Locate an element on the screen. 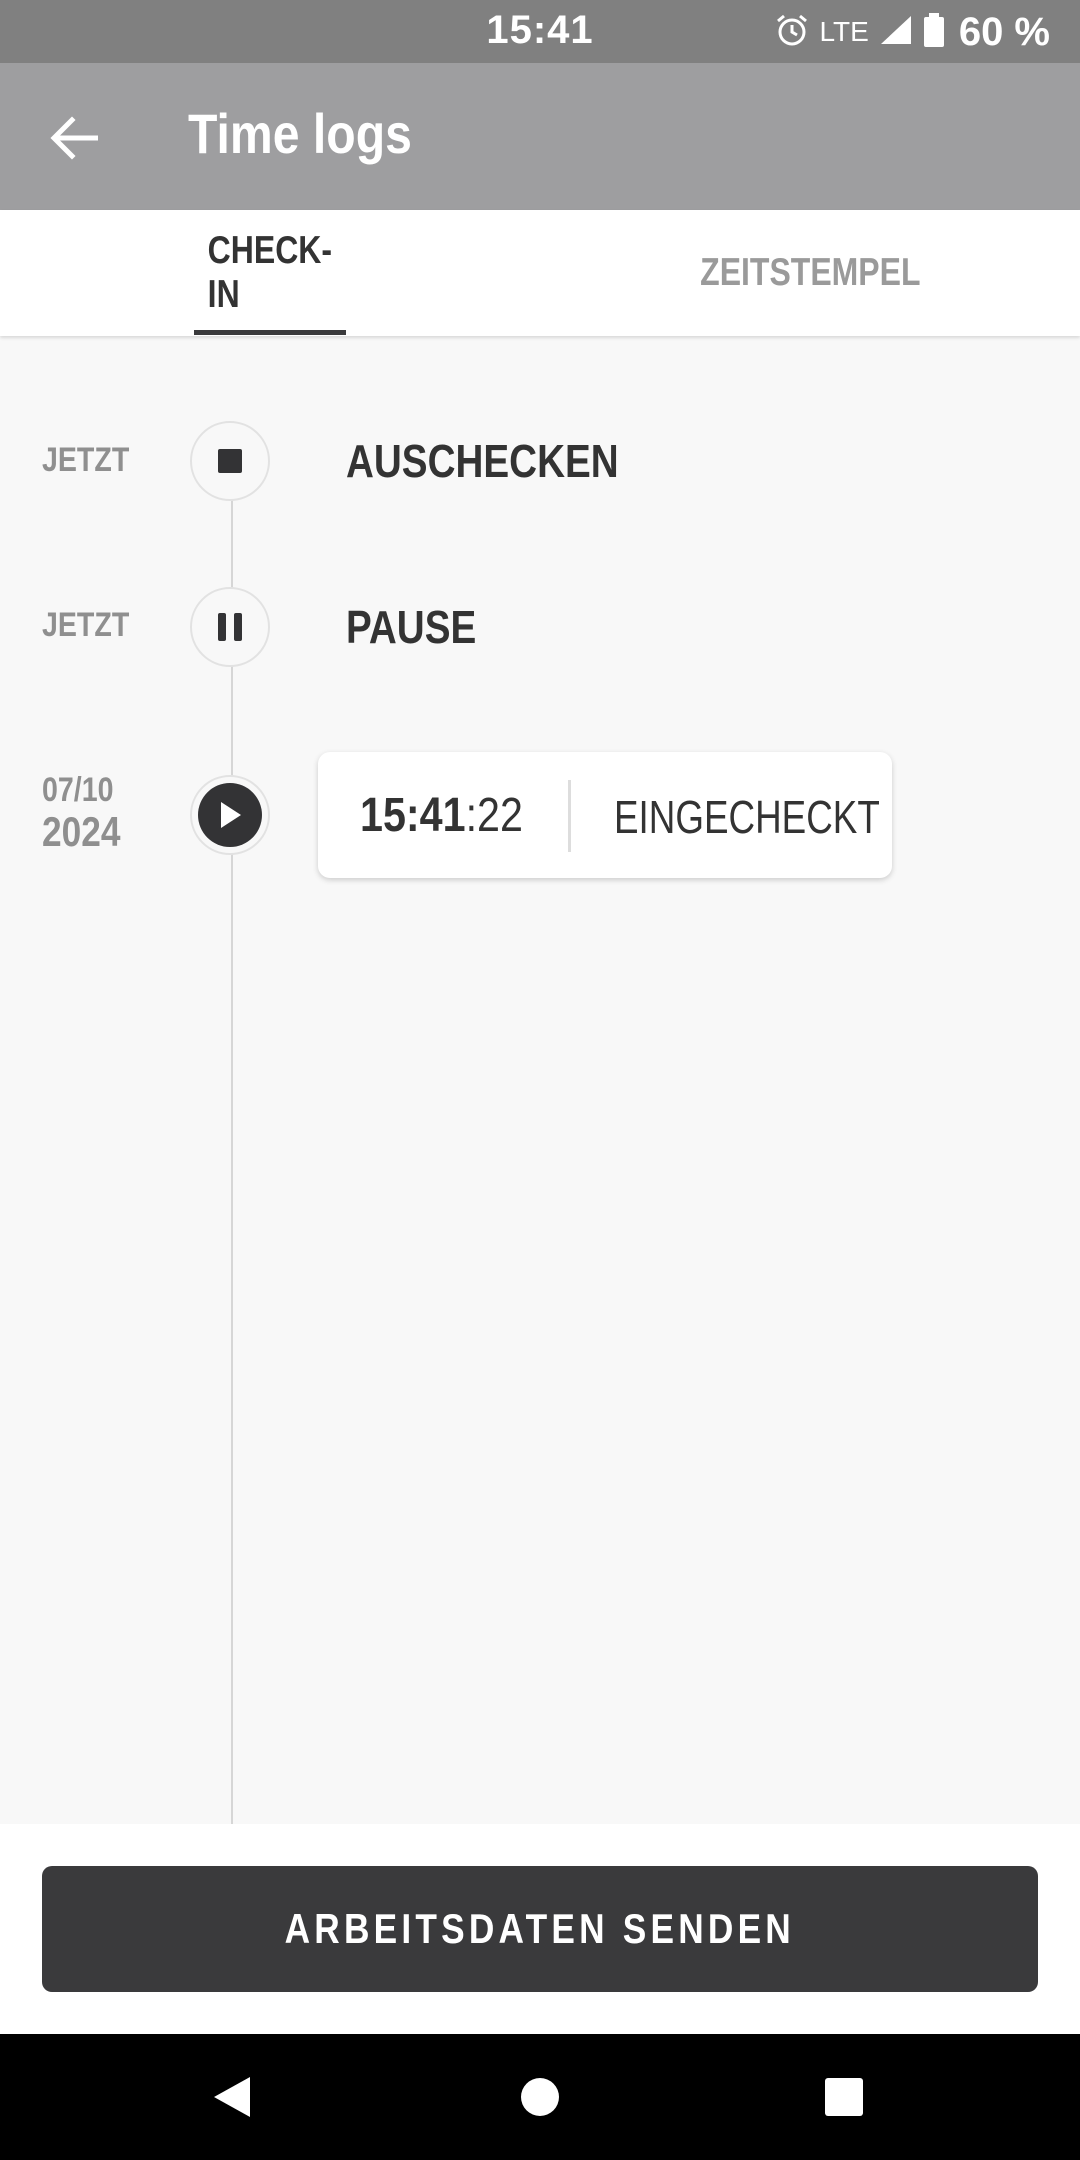 The height and width of the screenshot is (2160, 1080). arrow-back-icon is located at coordinates (74, 138).